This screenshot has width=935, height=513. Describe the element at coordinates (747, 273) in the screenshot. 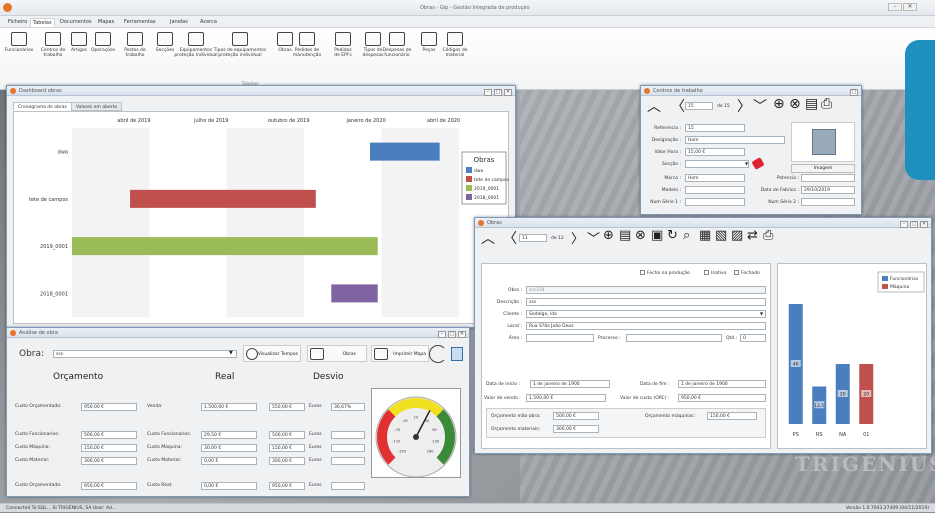

I see `fechado-checkbox: Fechado` at that location.